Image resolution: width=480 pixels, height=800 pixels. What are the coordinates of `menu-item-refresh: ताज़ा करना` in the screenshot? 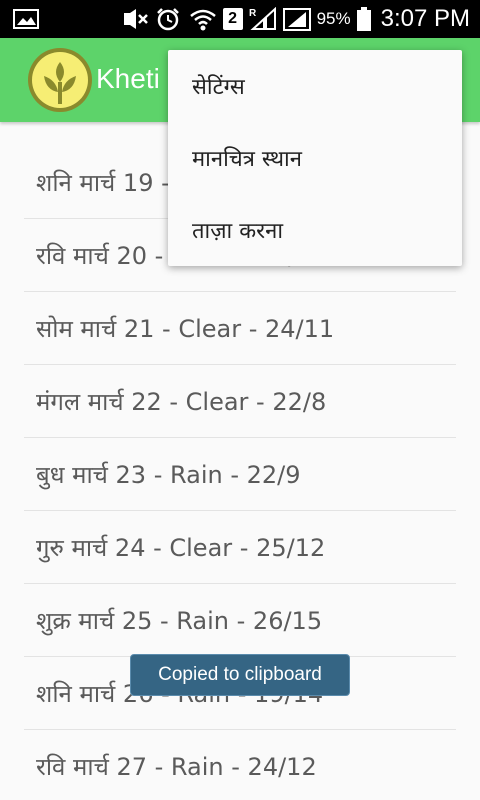 It's located at (315, 230).